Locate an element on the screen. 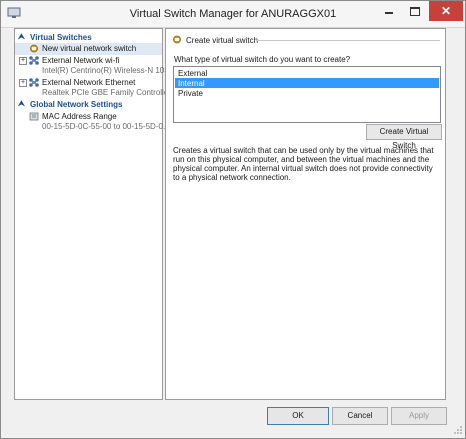  option-label: Internal is located at coordinates (191, 83).